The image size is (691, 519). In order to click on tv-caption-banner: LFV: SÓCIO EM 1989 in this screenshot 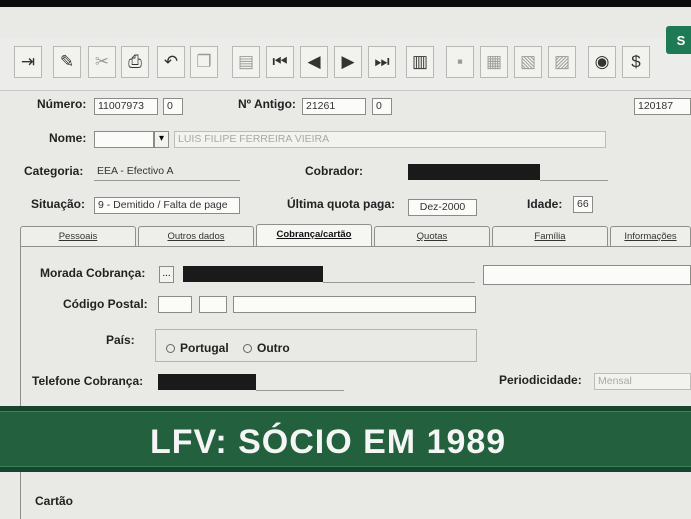, I will do `click(345, 439)`.